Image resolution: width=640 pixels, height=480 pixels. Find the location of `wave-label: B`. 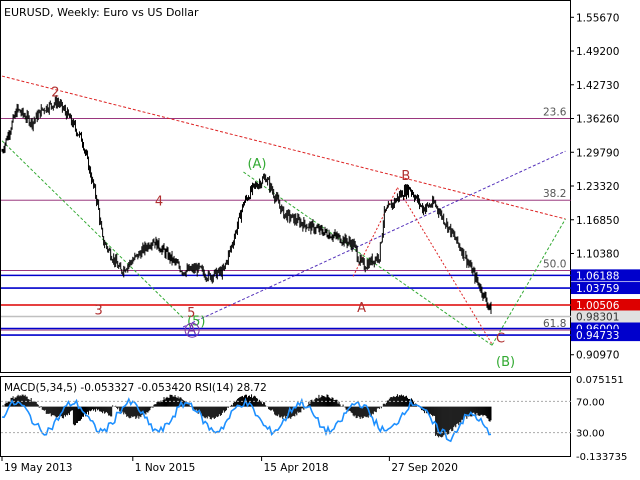

wave-label: B is located at coordinates (405, 176).